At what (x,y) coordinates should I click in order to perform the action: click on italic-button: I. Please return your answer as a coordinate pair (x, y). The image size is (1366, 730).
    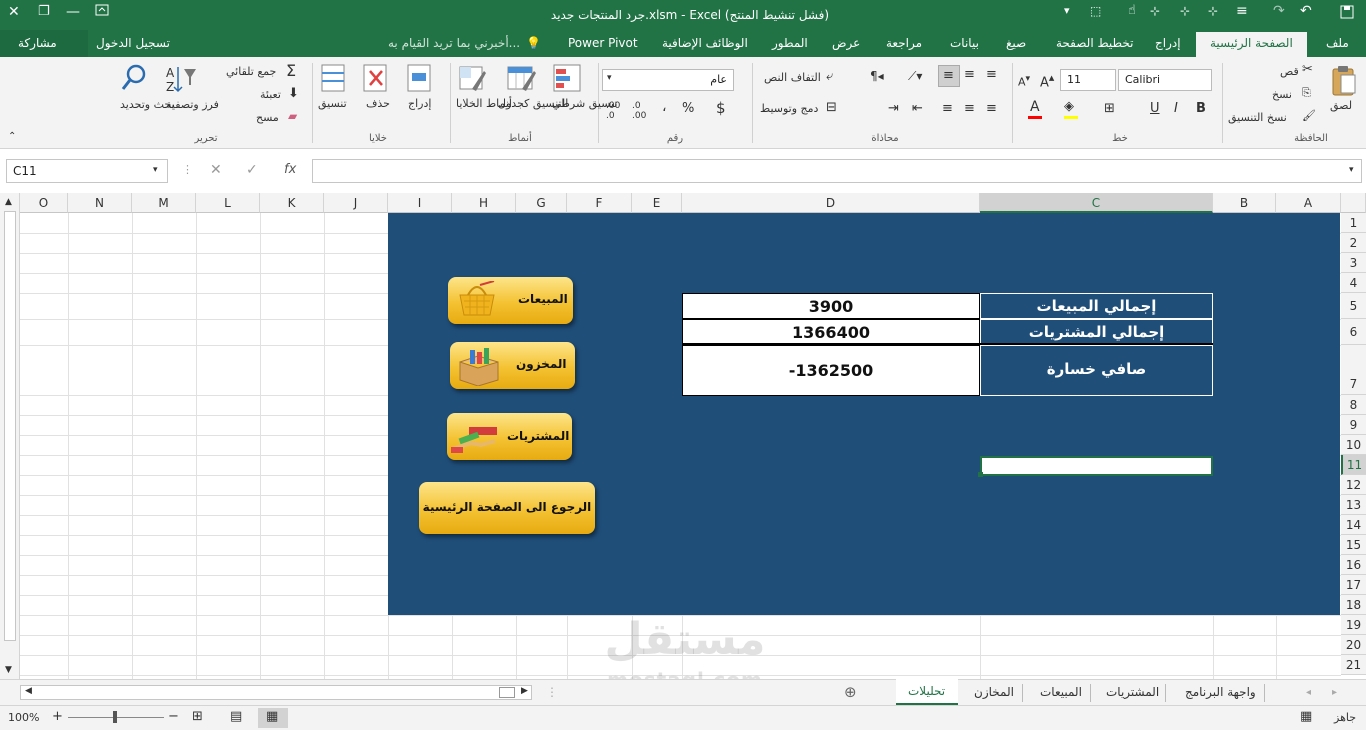
    Looking at the image, I should click on (1176, 108).